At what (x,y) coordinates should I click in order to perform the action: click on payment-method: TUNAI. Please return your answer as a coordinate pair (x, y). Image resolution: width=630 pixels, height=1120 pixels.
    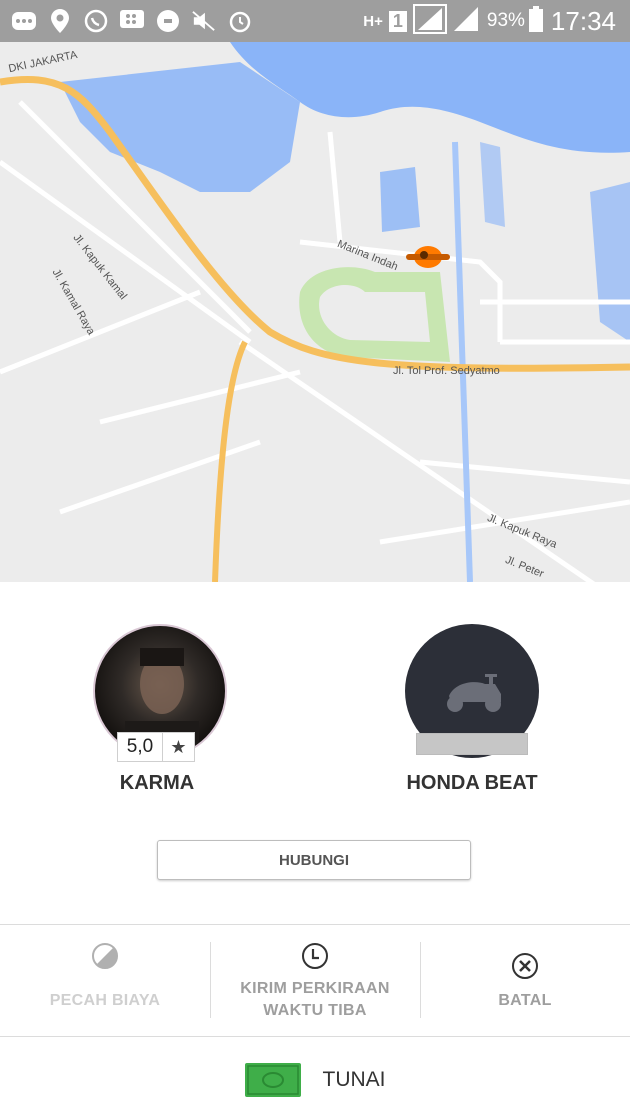
    Looking at the image, I should click on (315, 1080).